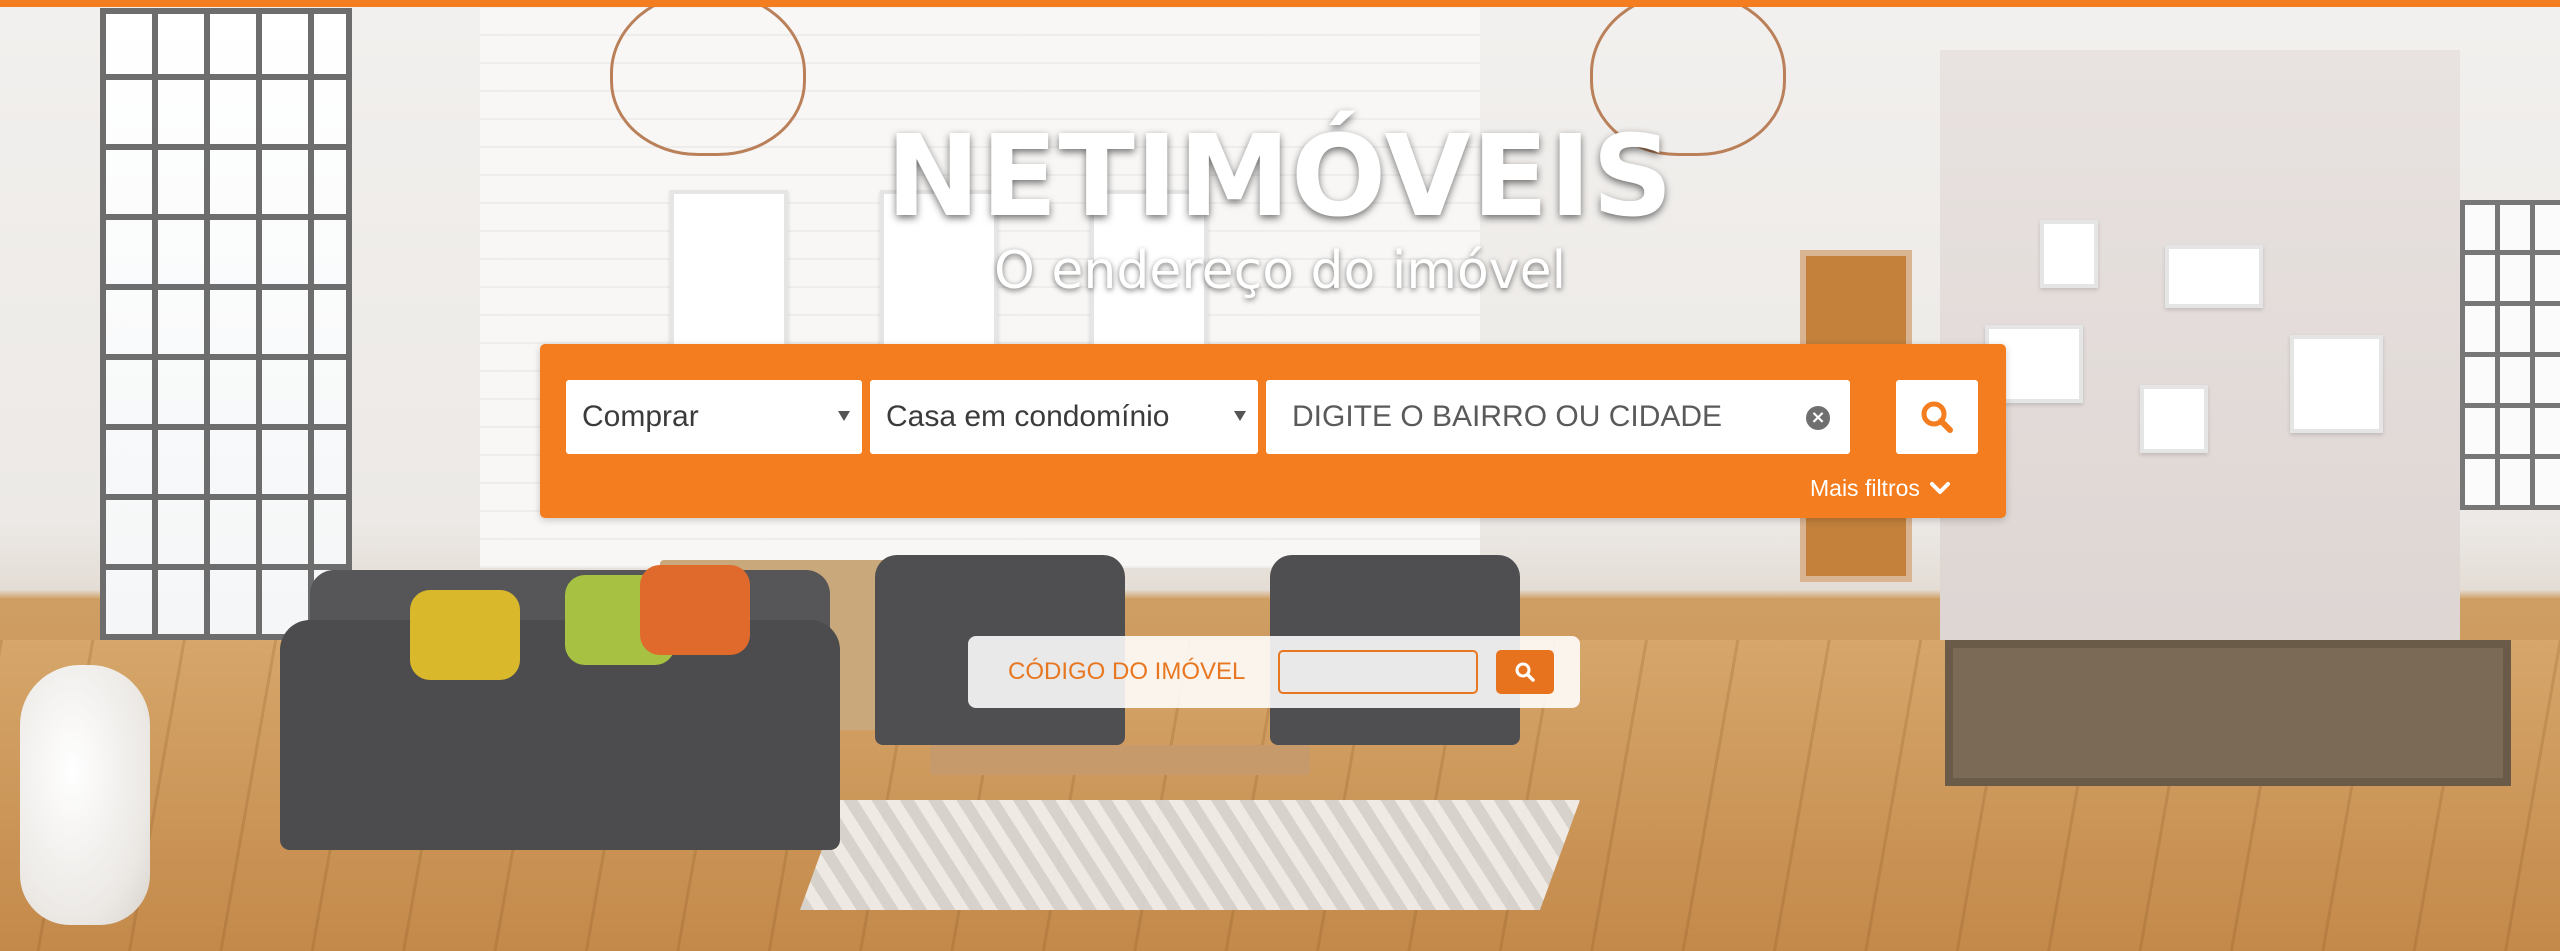 Image resolution: width=2560 pixels, height=951 pixels. What do you see at coordinates (640, 416) in the screenshot?
I see `transaction-select-value: Comprar` at bounding box center [640, 416].